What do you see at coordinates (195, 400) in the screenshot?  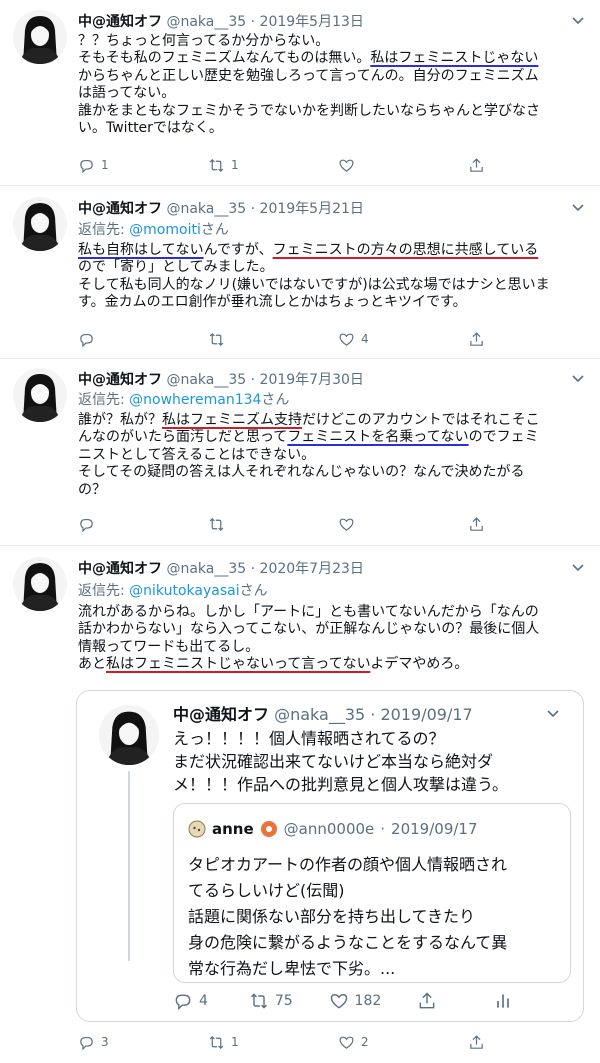 I see `reply-handle-link: @nowhereman134` at bounding box center [195, 400].